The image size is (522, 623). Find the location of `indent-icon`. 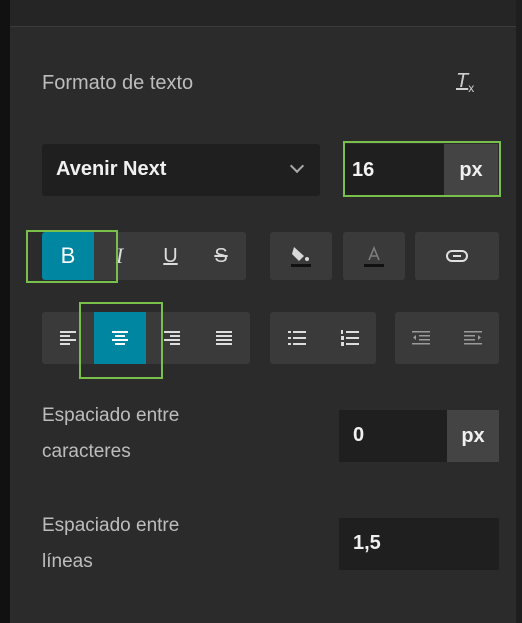

indent-icon is located at coordinates (473, 338).